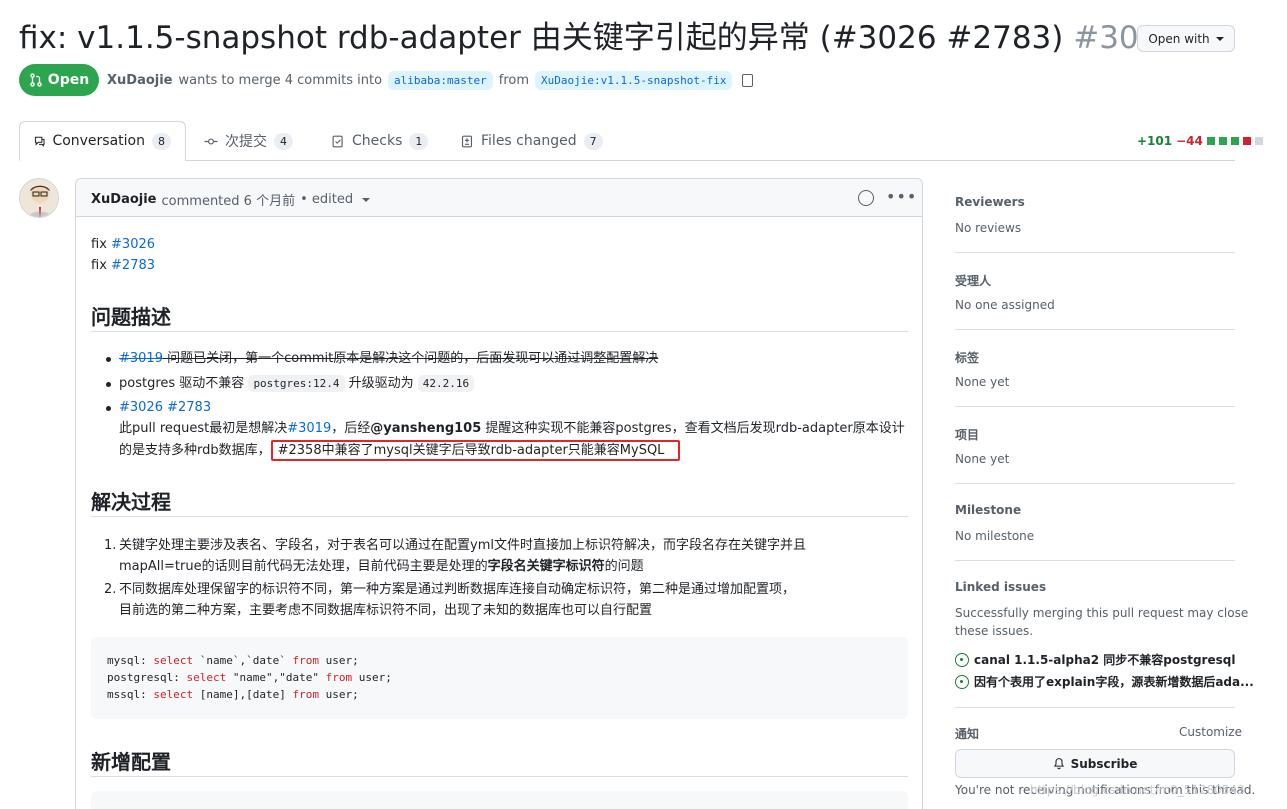 This screenshot has height=809, width=1287. I want to click on tab-conversation: Conversation 8, so click(102, 141).